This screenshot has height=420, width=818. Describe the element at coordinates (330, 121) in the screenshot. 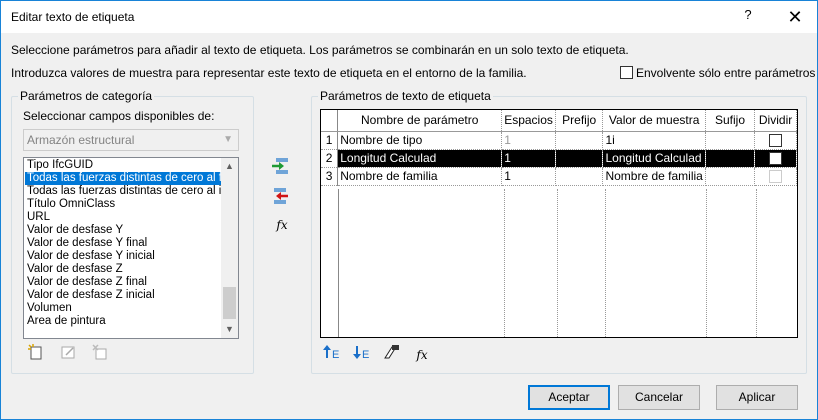

I see `column-header` at that location.